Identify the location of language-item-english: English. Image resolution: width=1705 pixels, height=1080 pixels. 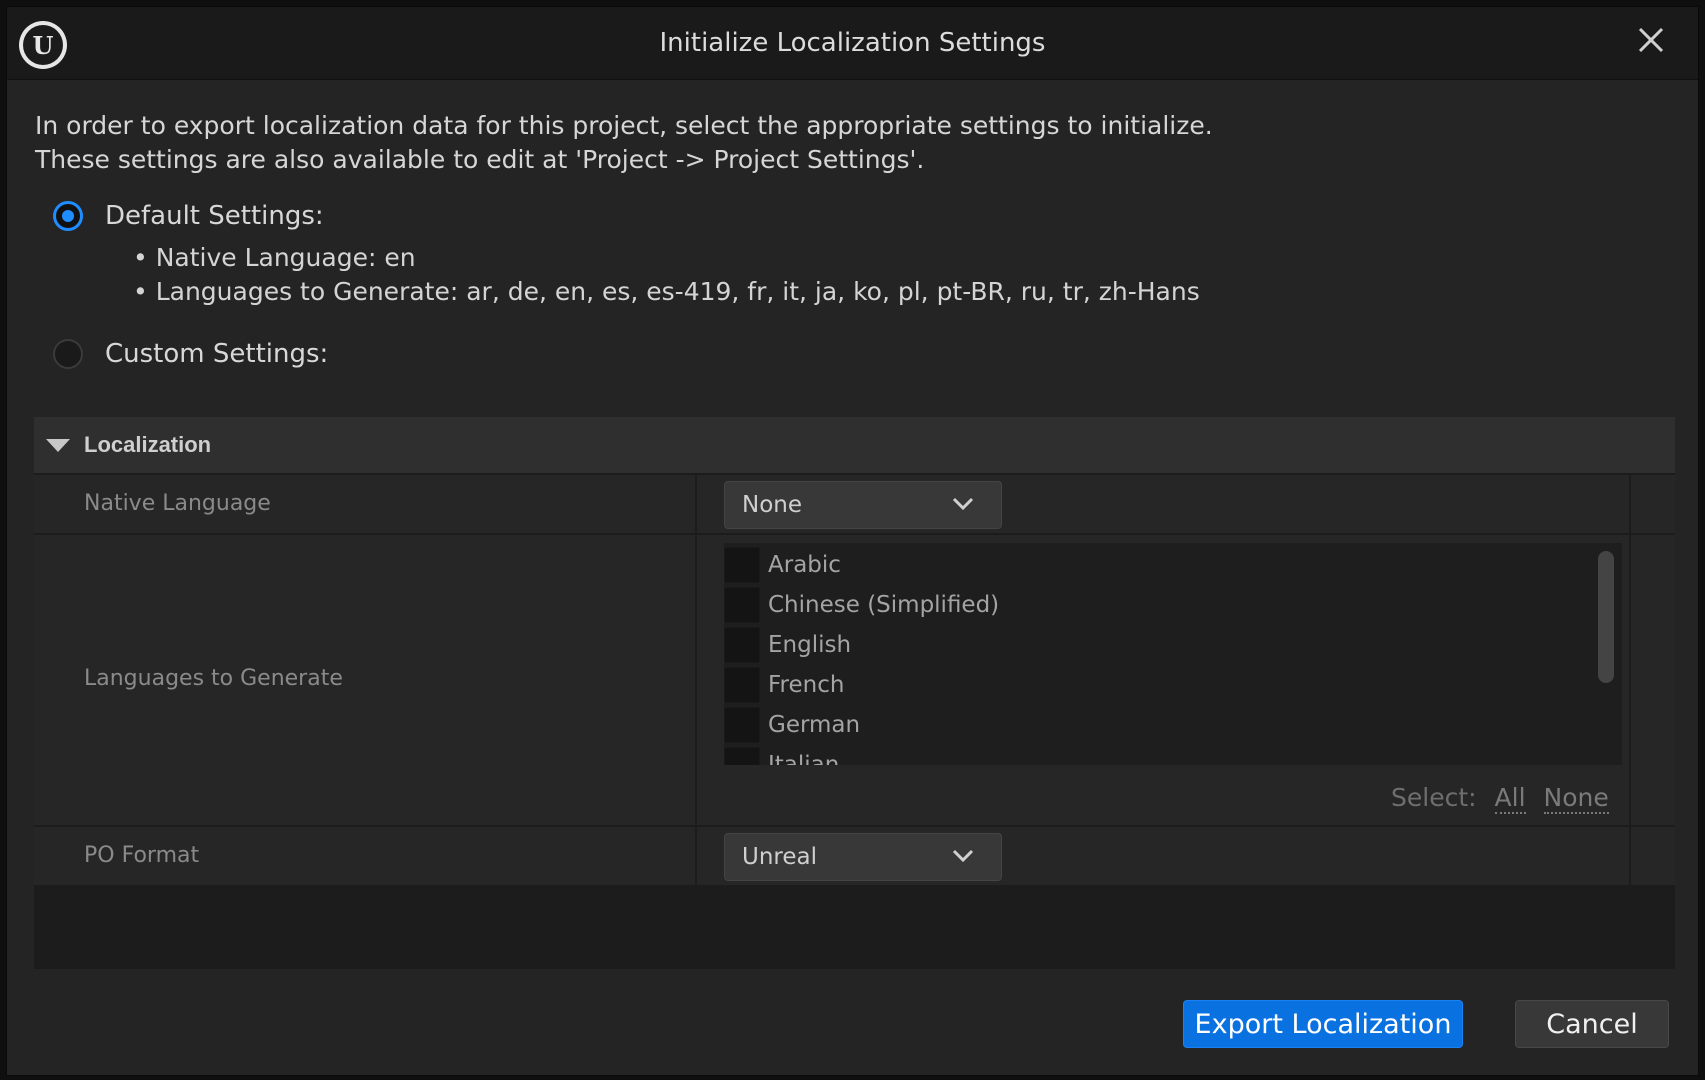
(787, 645).